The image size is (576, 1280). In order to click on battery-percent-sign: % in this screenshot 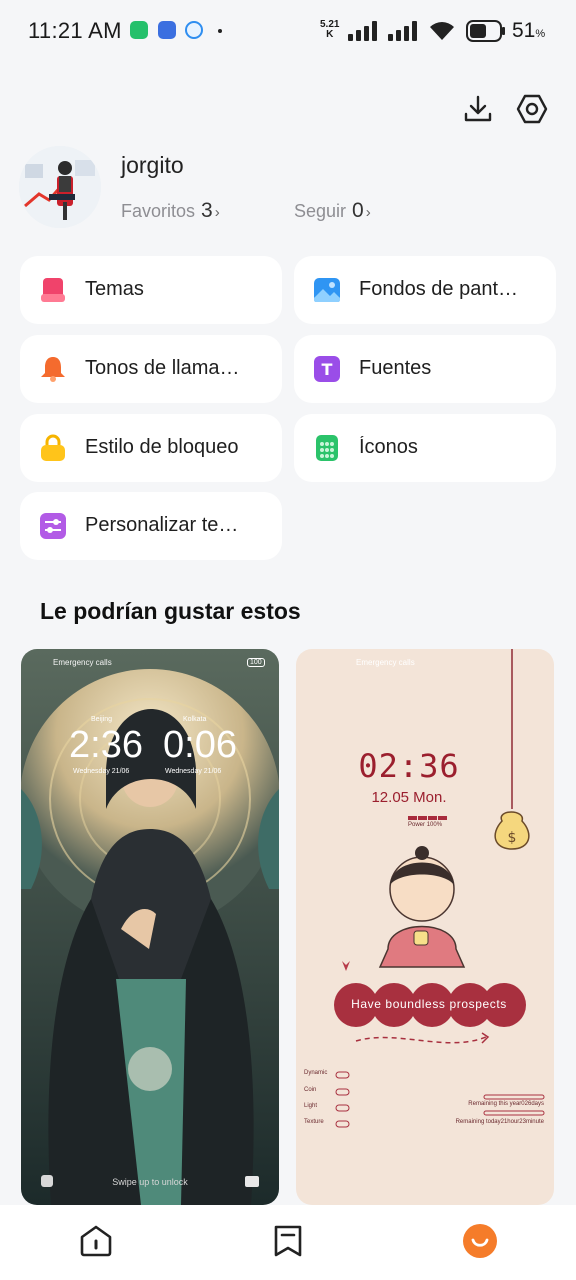, I will do `click(540, 34)`.